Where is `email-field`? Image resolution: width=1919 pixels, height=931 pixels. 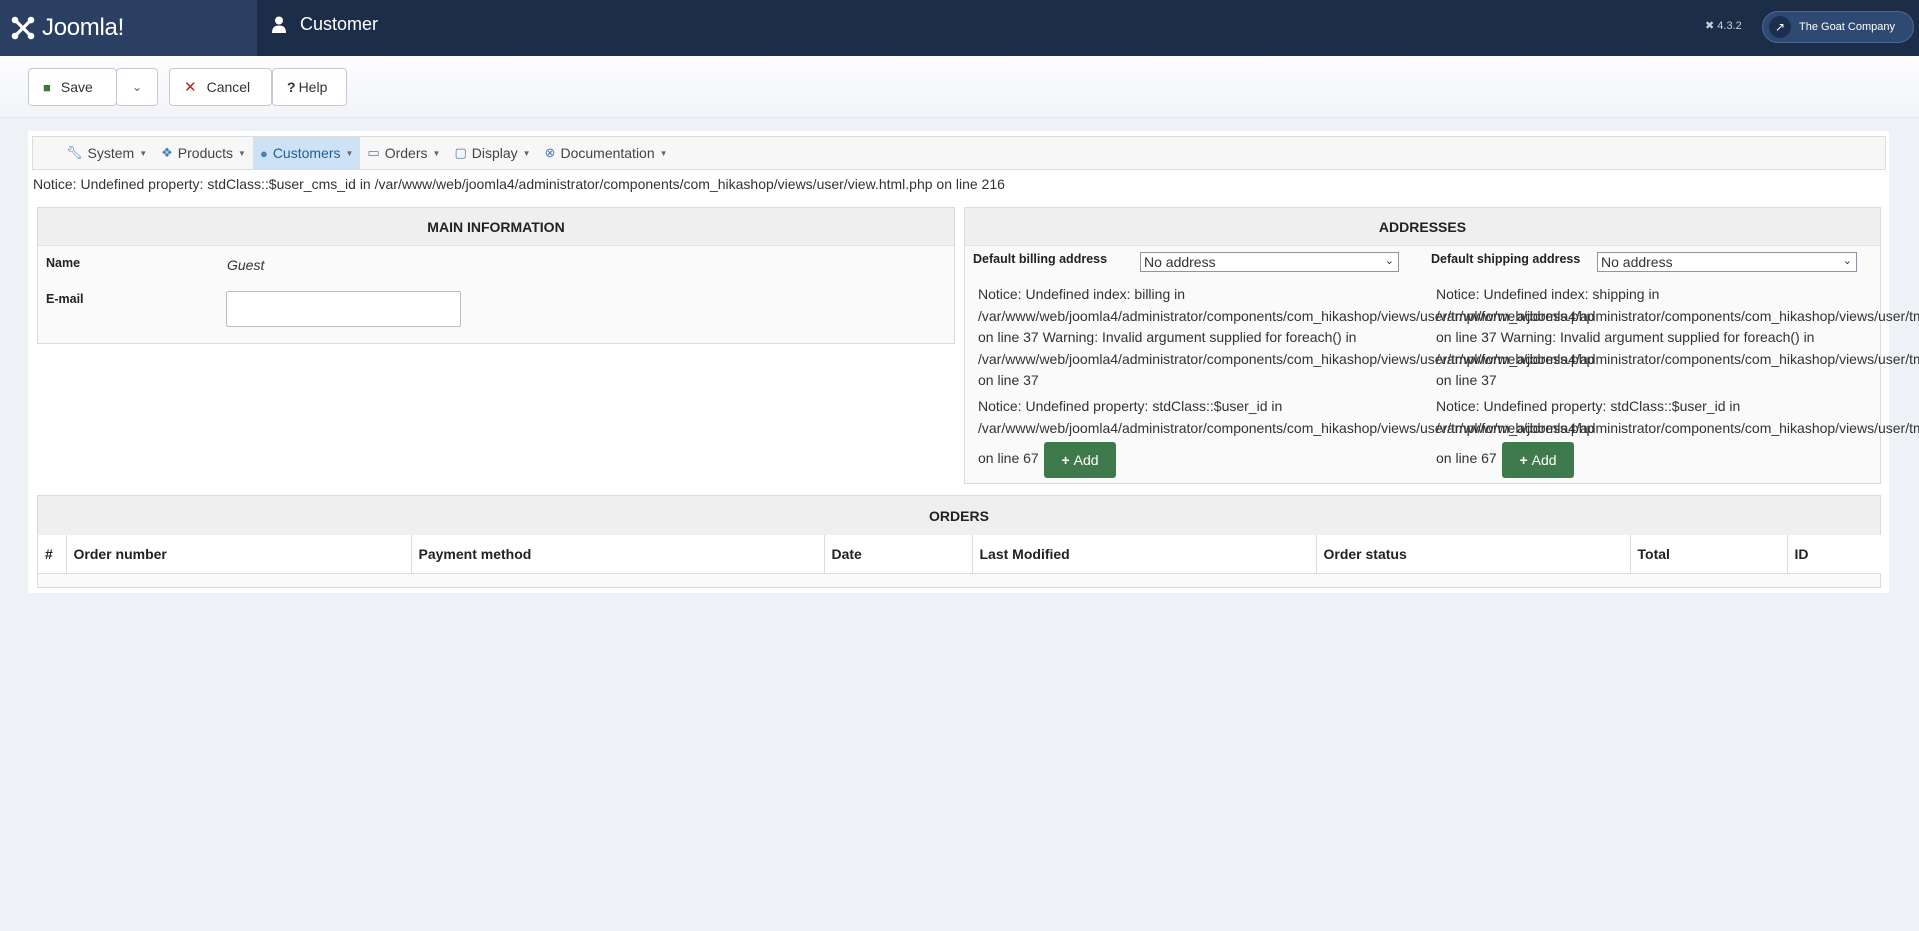 email-field is located at coordinates (343, 309).